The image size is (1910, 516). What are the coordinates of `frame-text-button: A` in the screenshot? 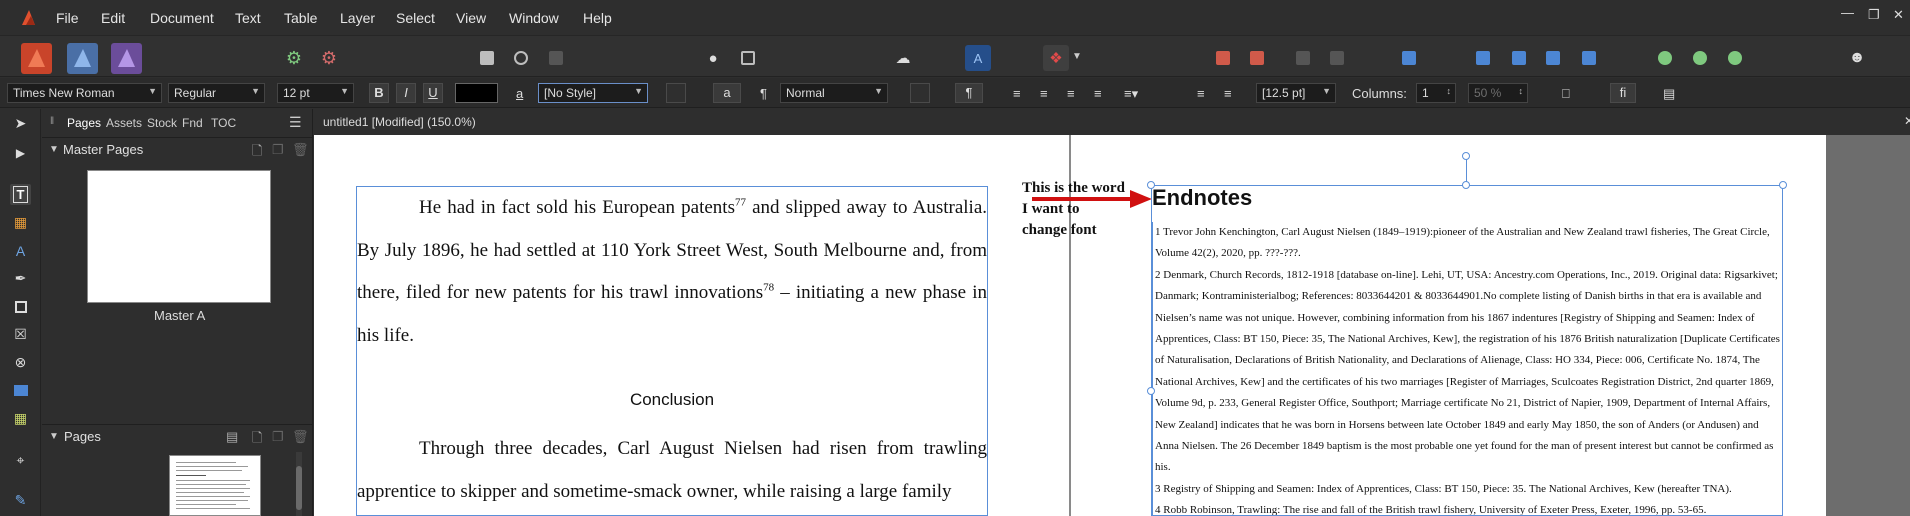 It's located at (978, 58).